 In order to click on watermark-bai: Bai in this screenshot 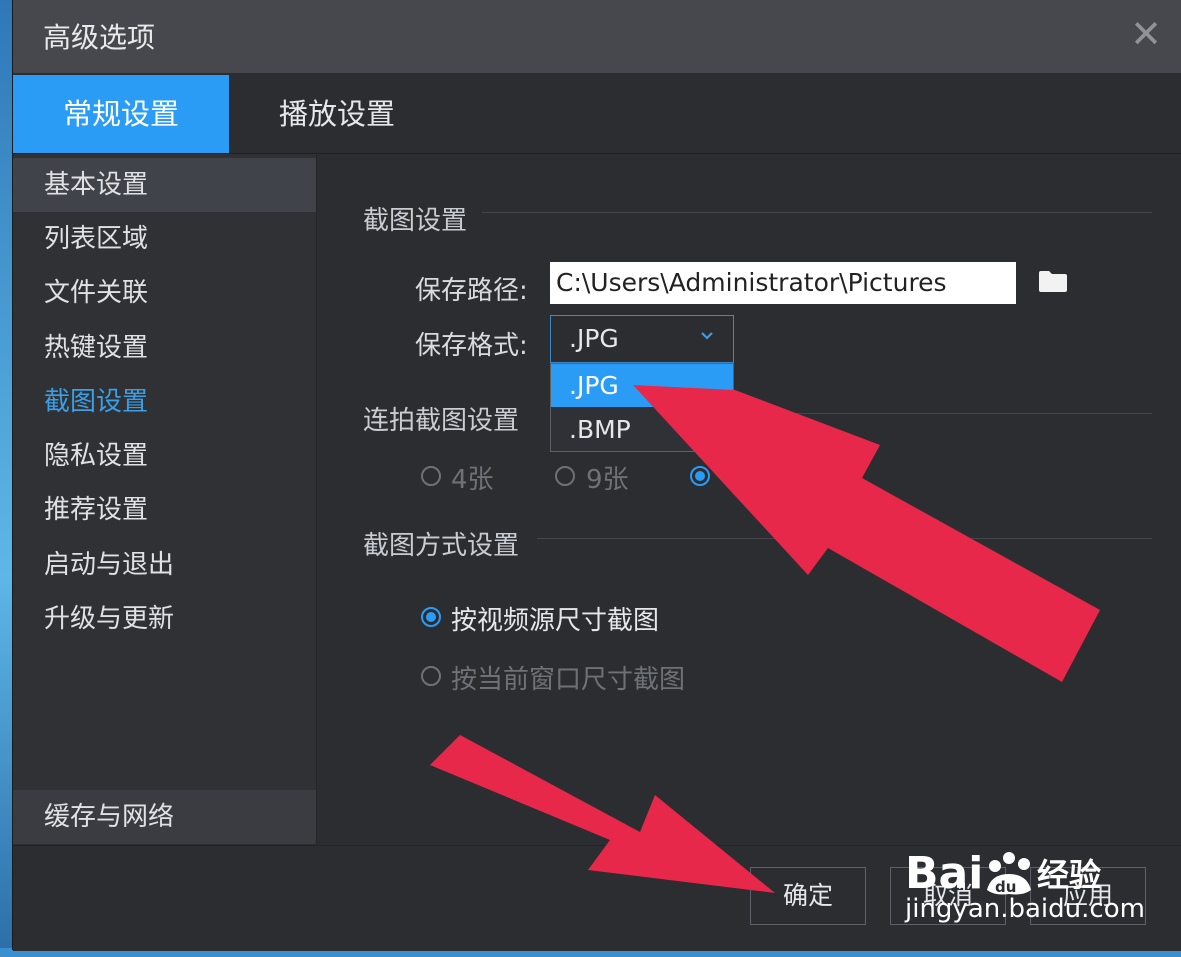, I will do `click(944, 873)`.